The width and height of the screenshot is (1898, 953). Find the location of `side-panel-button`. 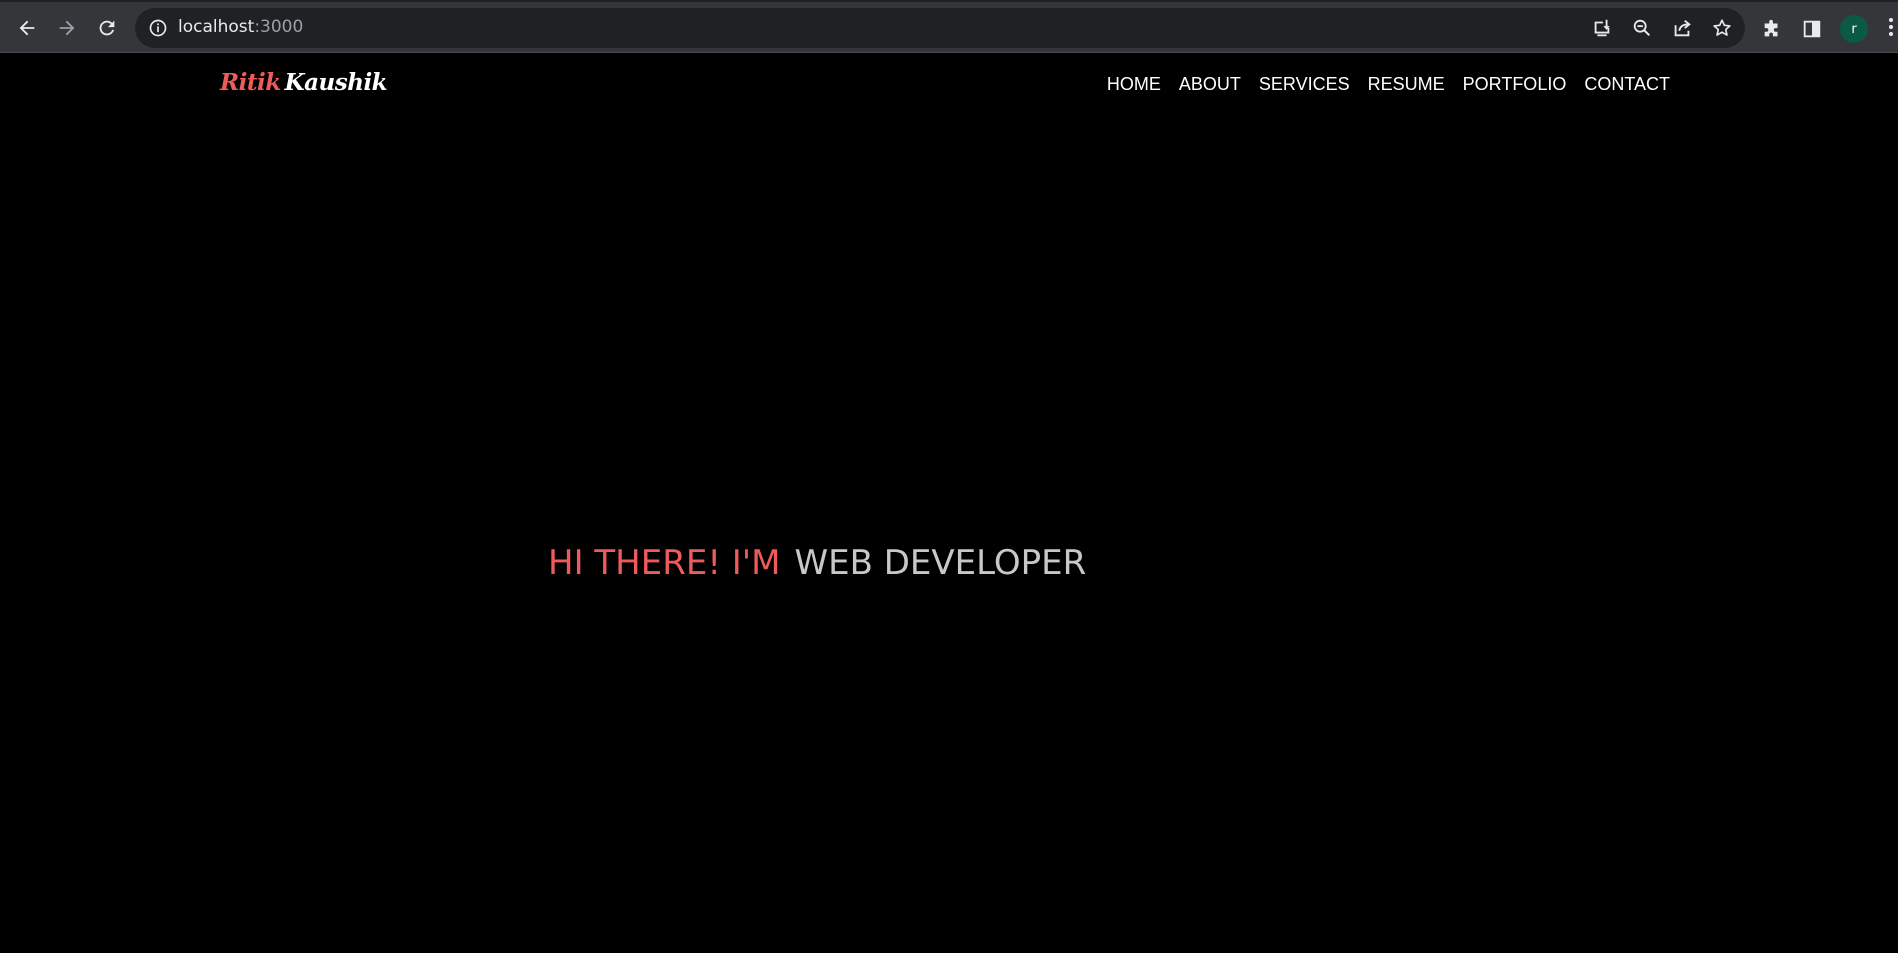

side-panel-button is located at coordinates (1812, 29).